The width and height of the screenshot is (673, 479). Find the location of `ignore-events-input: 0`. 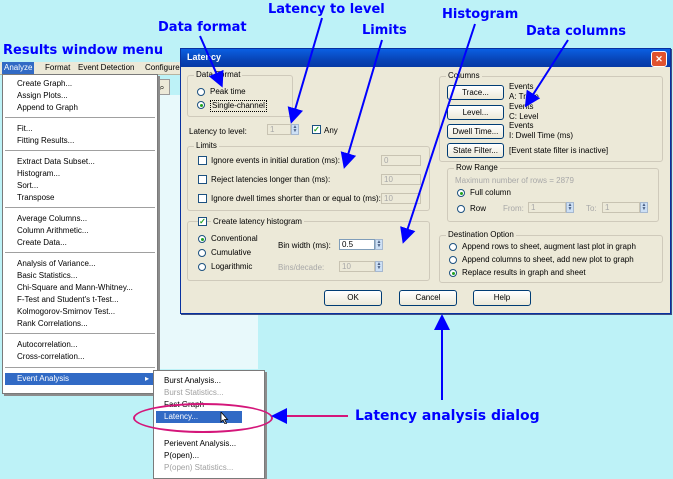

ignore-events-input: 0 is located at coordinates (401, 160).